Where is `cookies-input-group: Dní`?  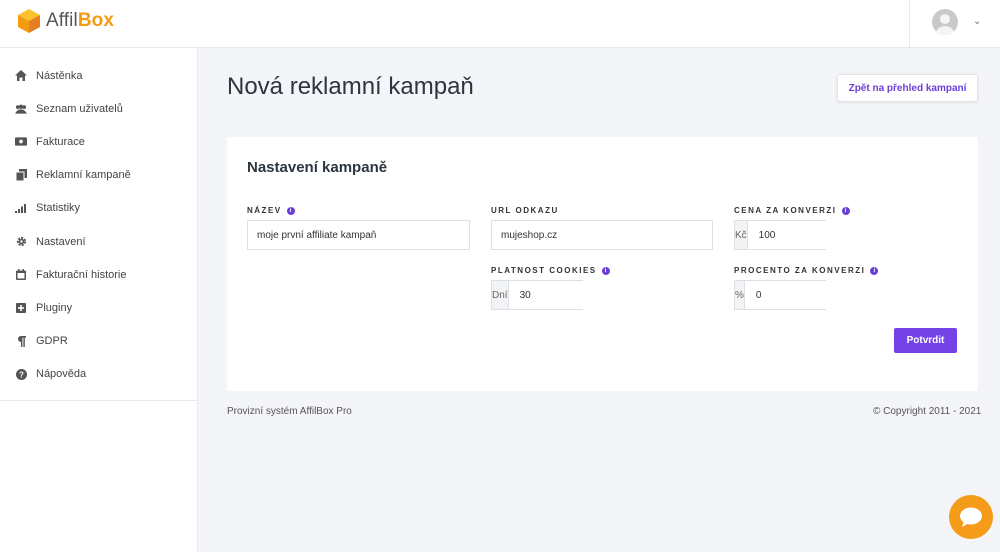
cookies-input-group: Dní is located at coordinates (571, 295).